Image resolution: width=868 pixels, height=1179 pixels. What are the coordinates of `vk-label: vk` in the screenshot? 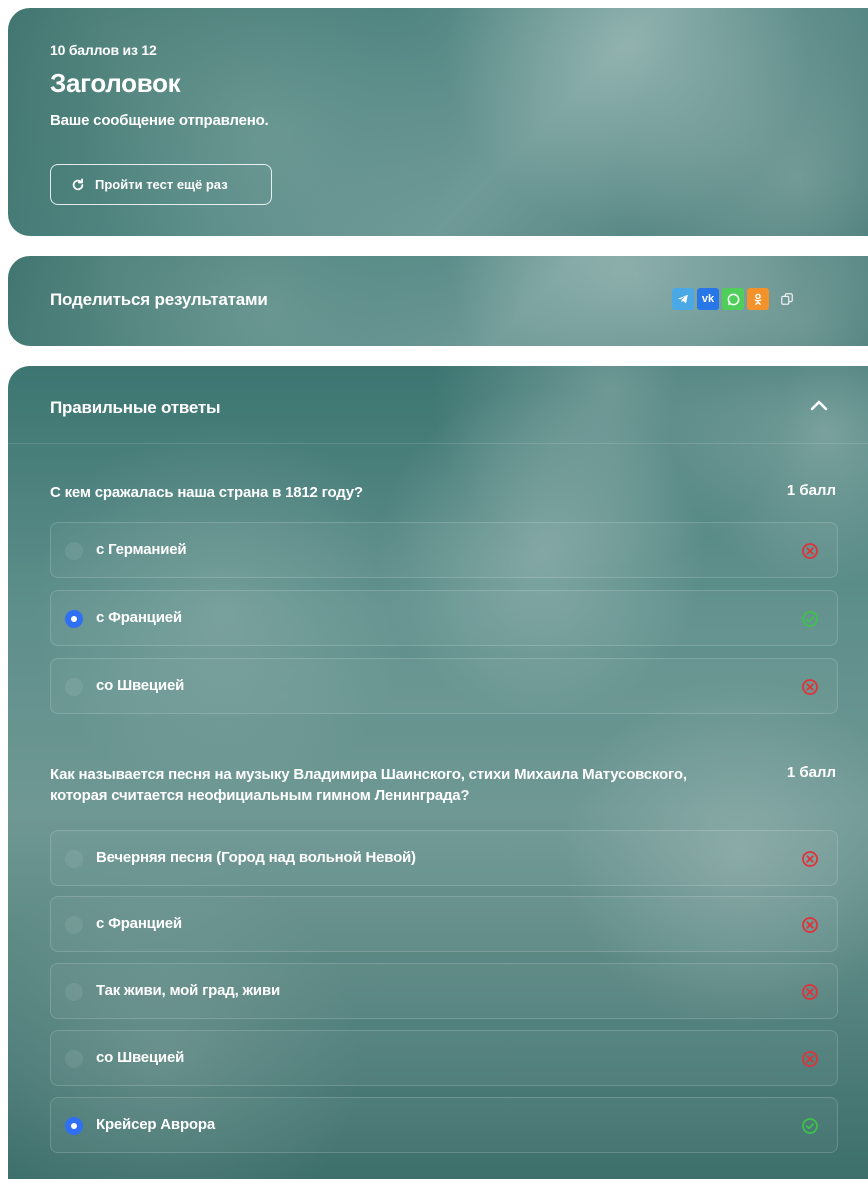 It's located at (708, 299).